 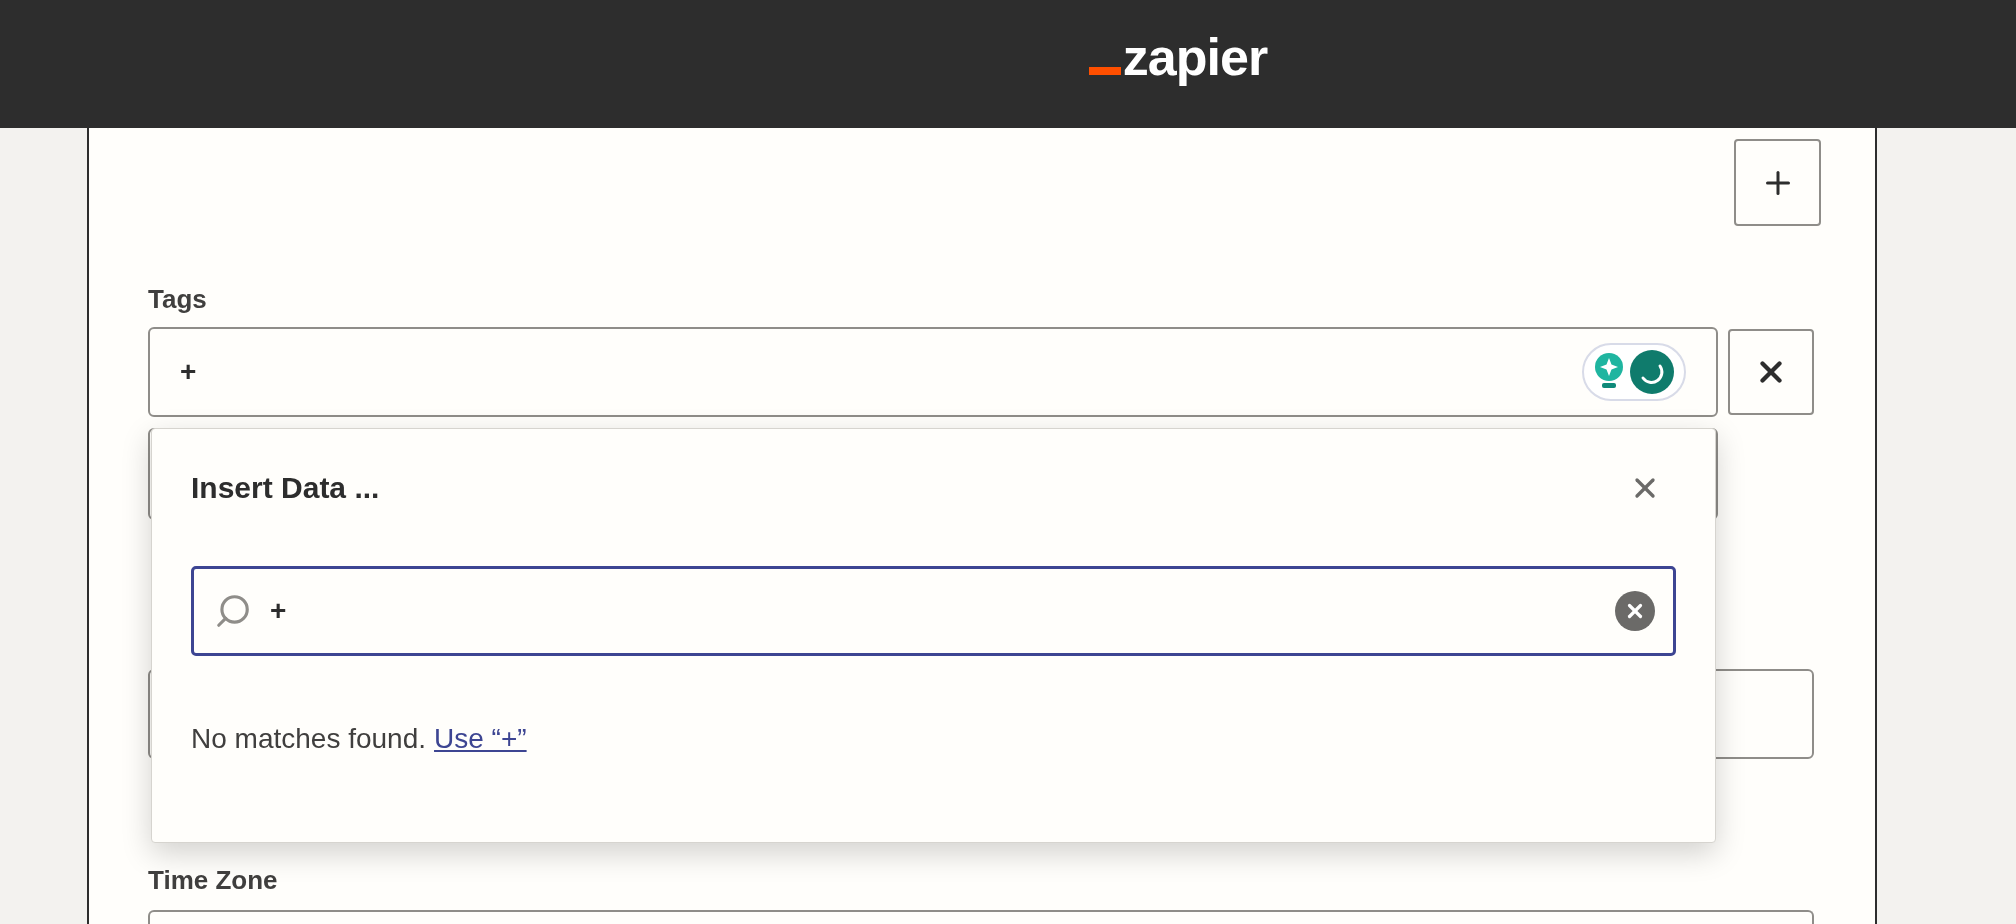 I want to click on tags-field: +, so click(x=933, y=372).